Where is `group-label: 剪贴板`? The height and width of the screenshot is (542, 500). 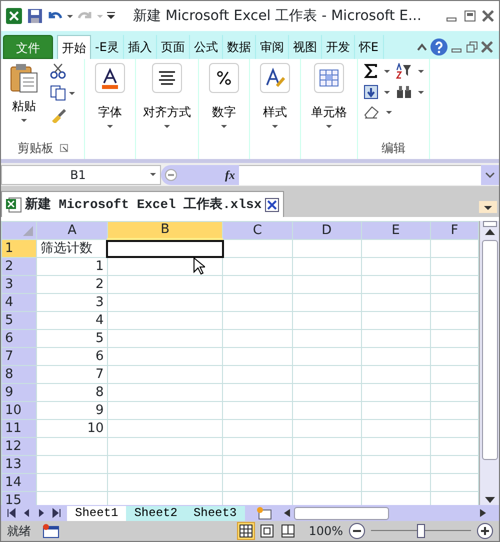
group-label: 剪贴板 is located at coordinates (36, 148).